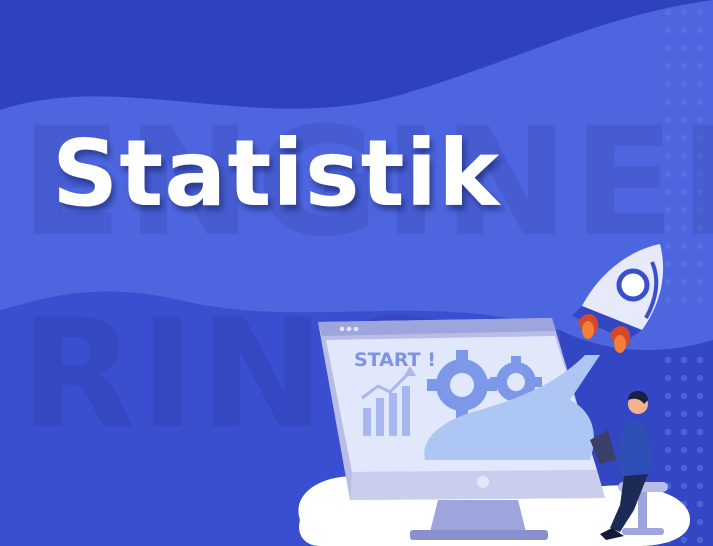  Describe the element at coordinates (603, 447) in the screenshot. I see `laptop` at that location.